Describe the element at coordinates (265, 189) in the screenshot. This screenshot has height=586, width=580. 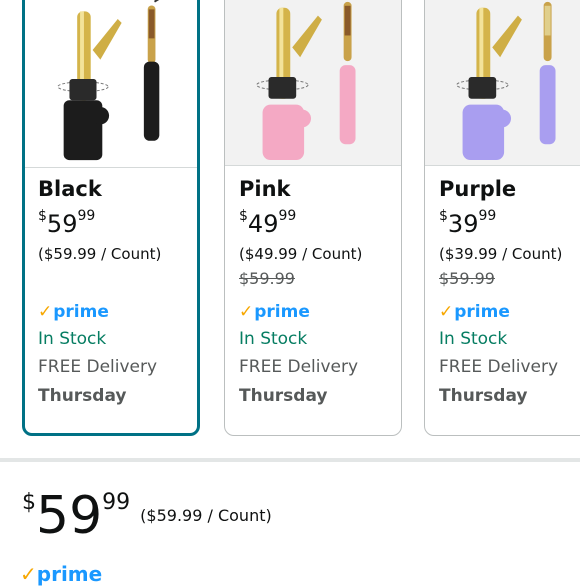
I see `variant-color-name: Pink` at that location.